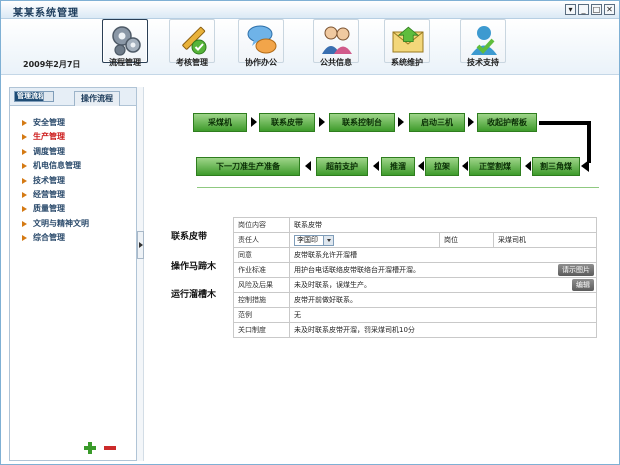  I want to click on section-label: 运行溜槽木, so click(194, 295).